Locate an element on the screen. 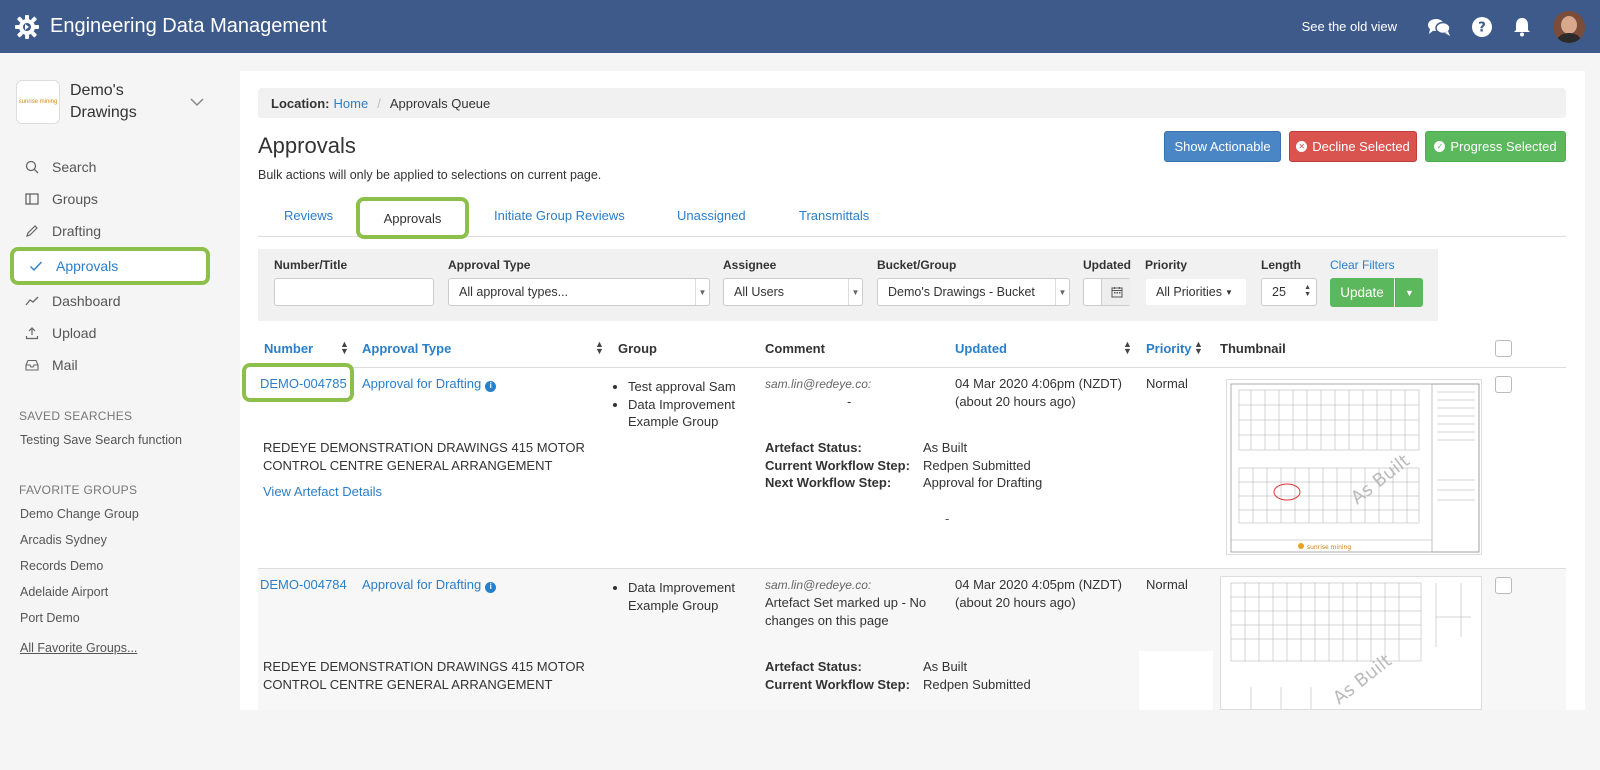 The height and width of the screenshot is (770, 1600). page-title: Approvals is located at coordinates (307, 145).